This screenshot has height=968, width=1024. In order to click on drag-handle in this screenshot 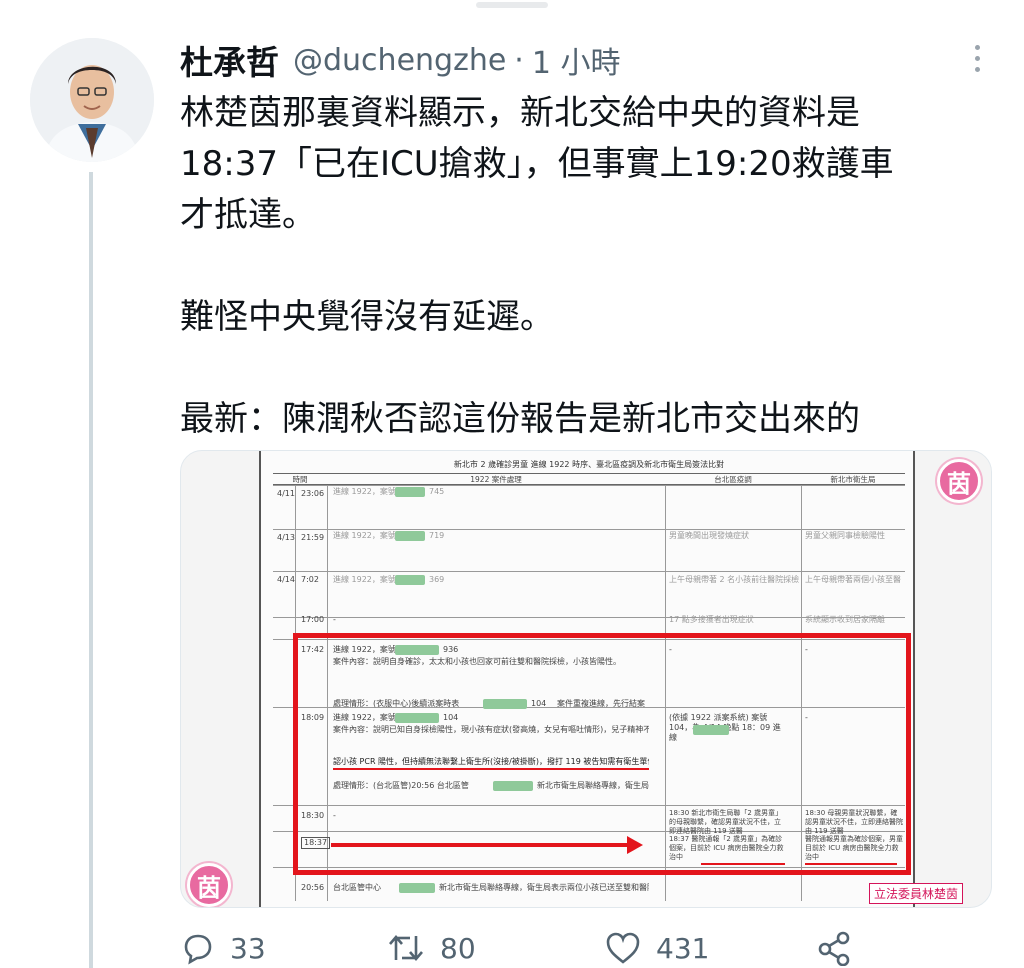, I will do `click(512, 5)`.